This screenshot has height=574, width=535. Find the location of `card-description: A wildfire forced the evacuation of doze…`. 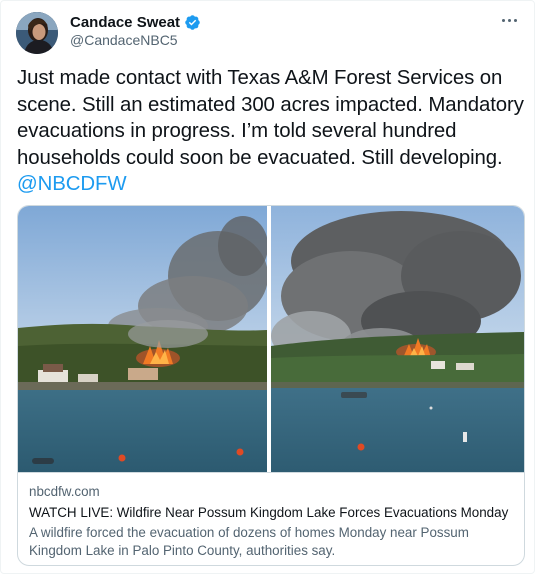

card-description: A wildfire forced the evacuation of doze… is located at coordinates (249, 541).